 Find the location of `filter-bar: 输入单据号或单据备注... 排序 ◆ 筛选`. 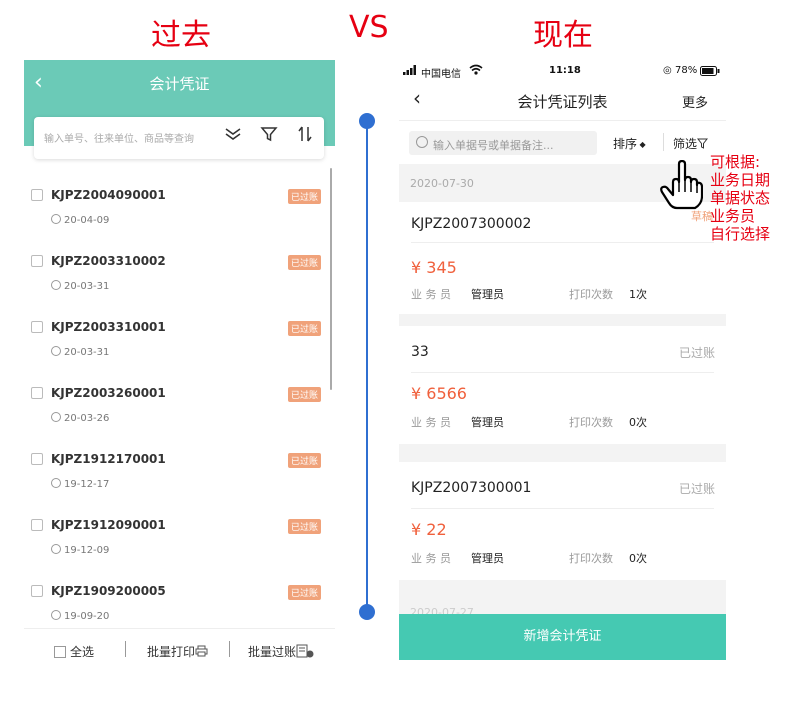

filter-bar: 输入单据号或单据备注... 排序 ◆ 筛选 is located at coordinates (562, 142).